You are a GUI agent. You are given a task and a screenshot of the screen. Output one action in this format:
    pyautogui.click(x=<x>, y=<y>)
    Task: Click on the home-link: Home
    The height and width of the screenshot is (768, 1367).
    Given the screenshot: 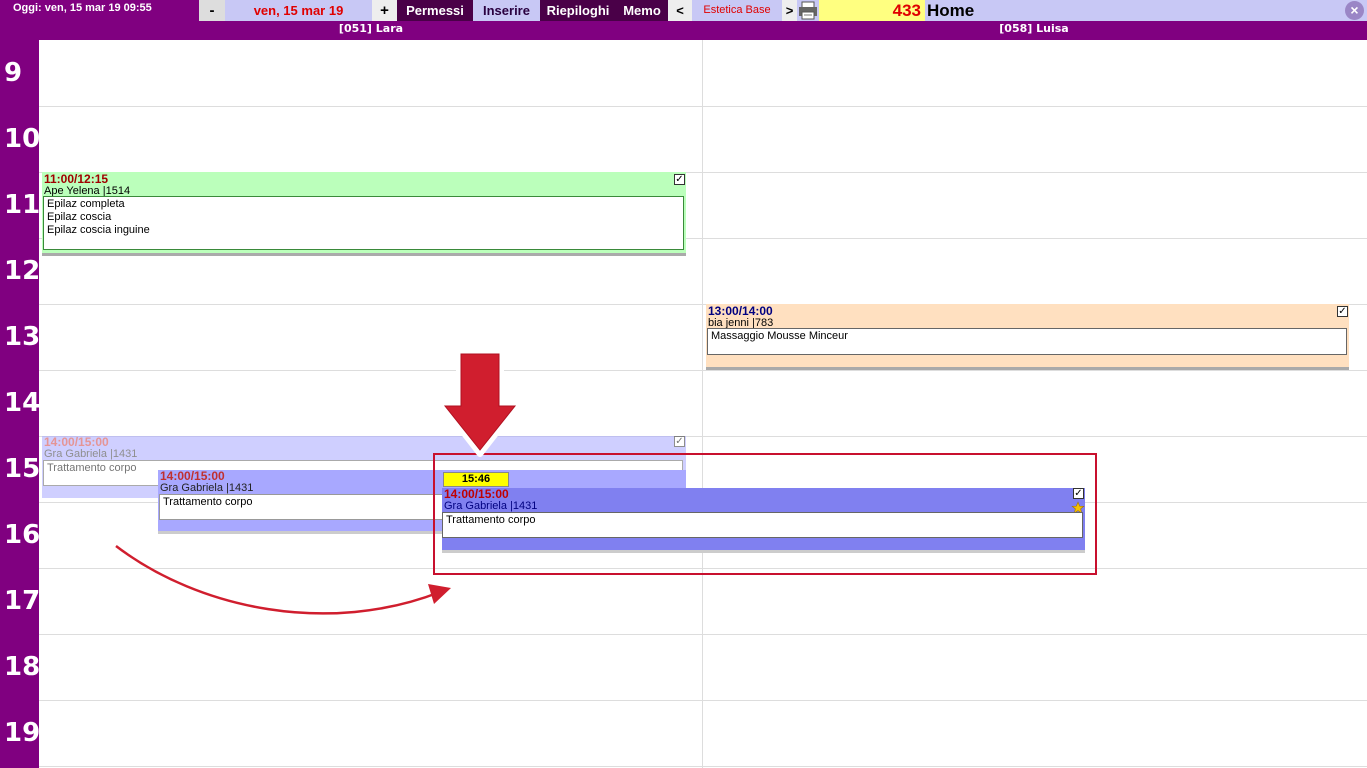 What is the action you would take?
    pyautogui.click(x=1146, y=10)
    